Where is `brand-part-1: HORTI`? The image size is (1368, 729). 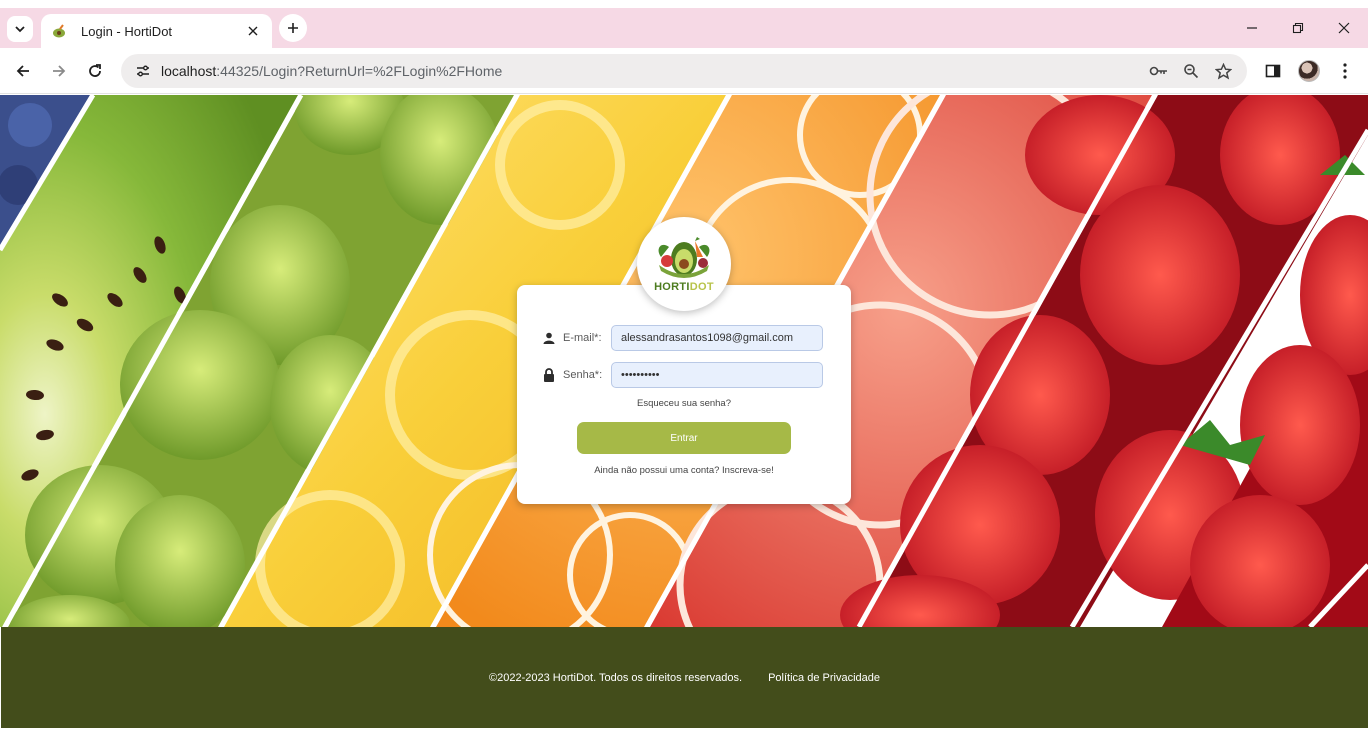 brand-part-1: HORTI is located at coordinates (672, 287).